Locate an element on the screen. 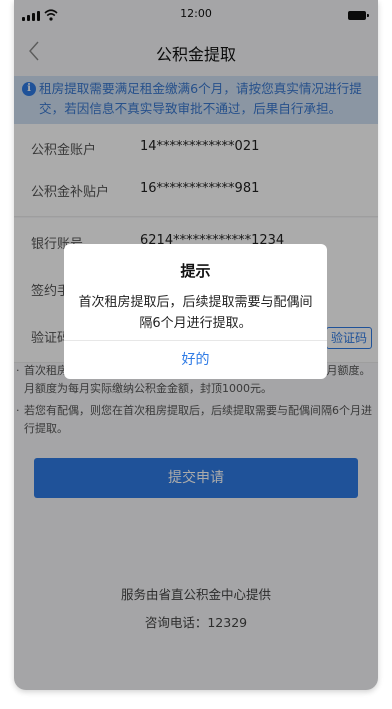 This screenshot has height=709, width=392. alert-dialog: 提示 首次租房提取后，后续提取需要与配偶间隔6个月进行提取。 好的 is located at coordinates (195, 311).